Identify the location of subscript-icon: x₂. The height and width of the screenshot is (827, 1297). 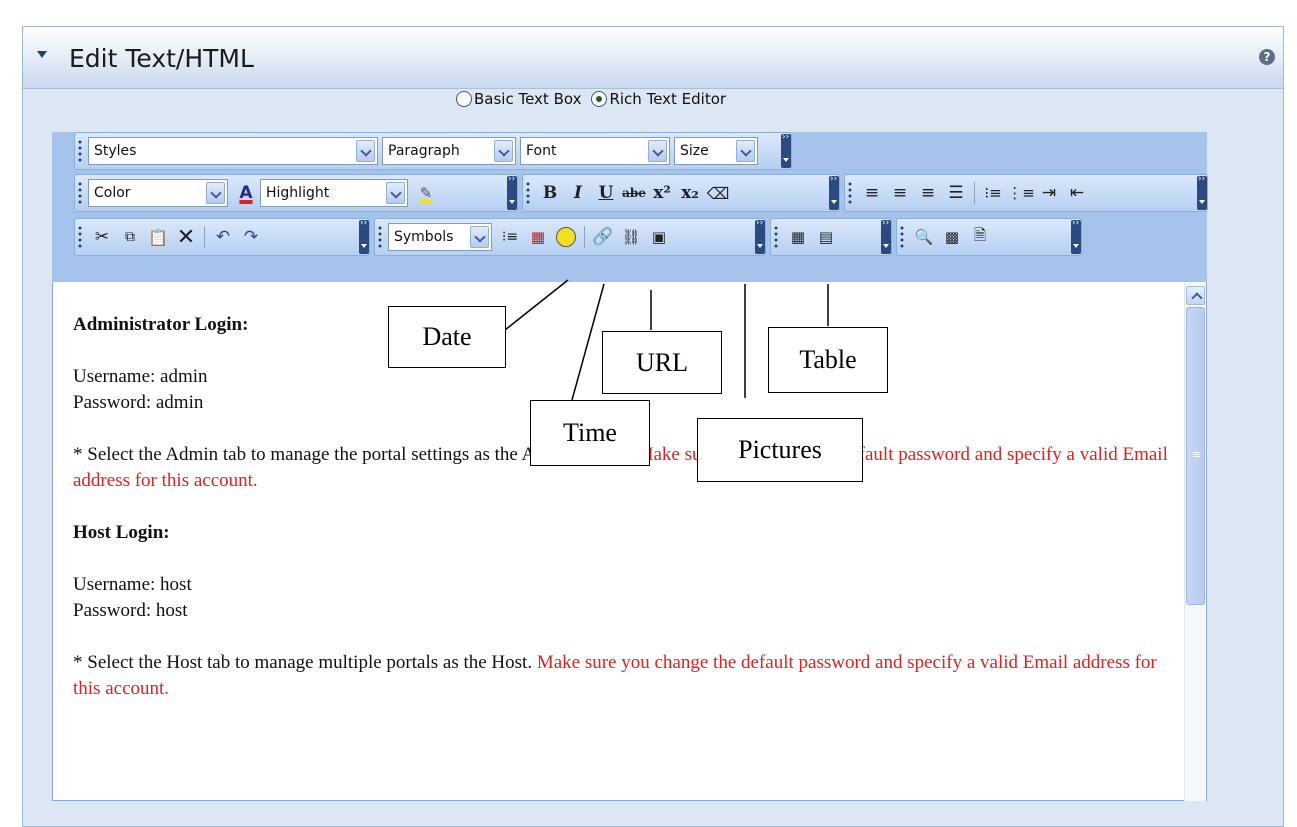
(690, 193).